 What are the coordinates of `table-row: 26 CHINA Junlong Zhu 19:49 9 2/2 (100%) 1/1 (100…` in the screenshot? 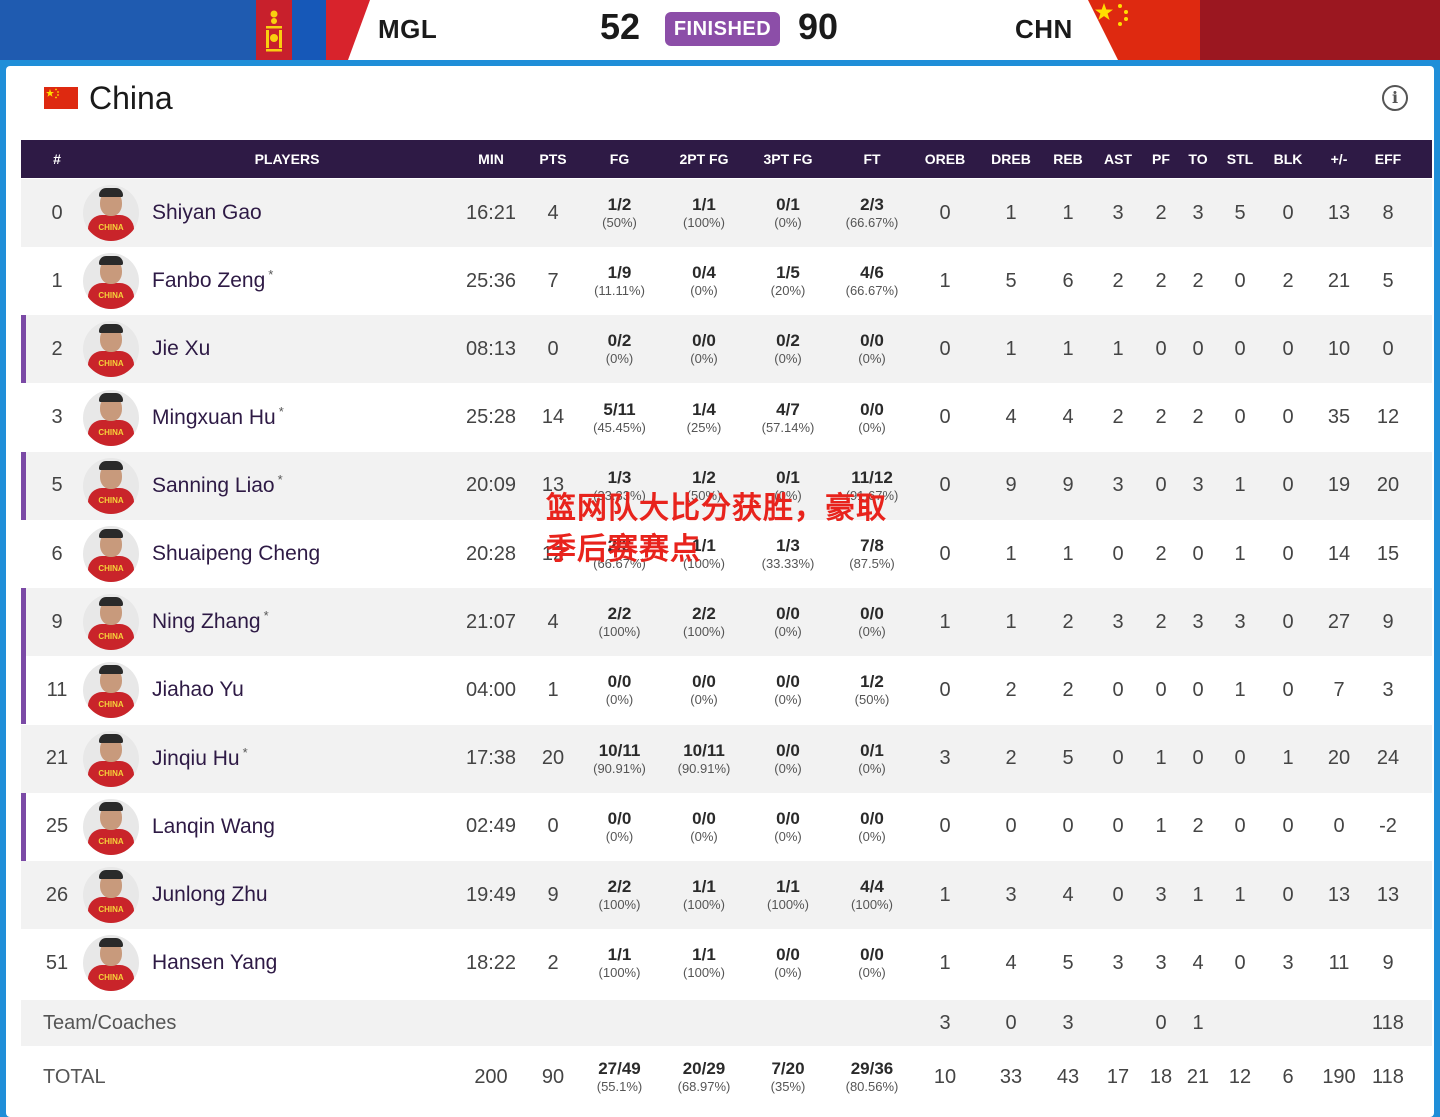 It's located at (726, 895).